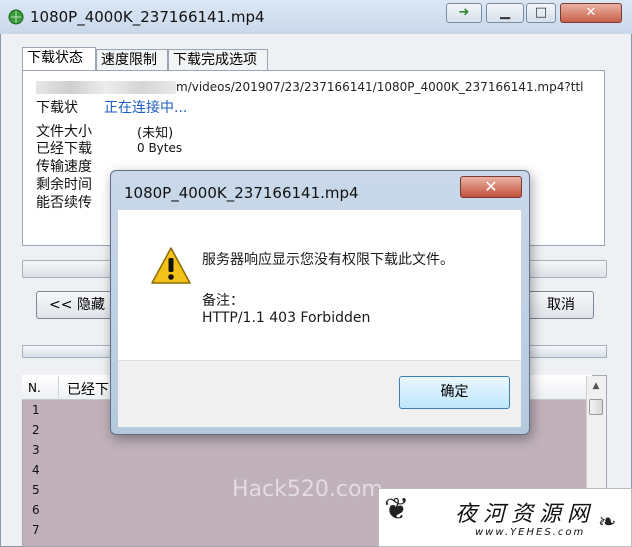  I want to click on close-button: ✕, so click(591, 13).